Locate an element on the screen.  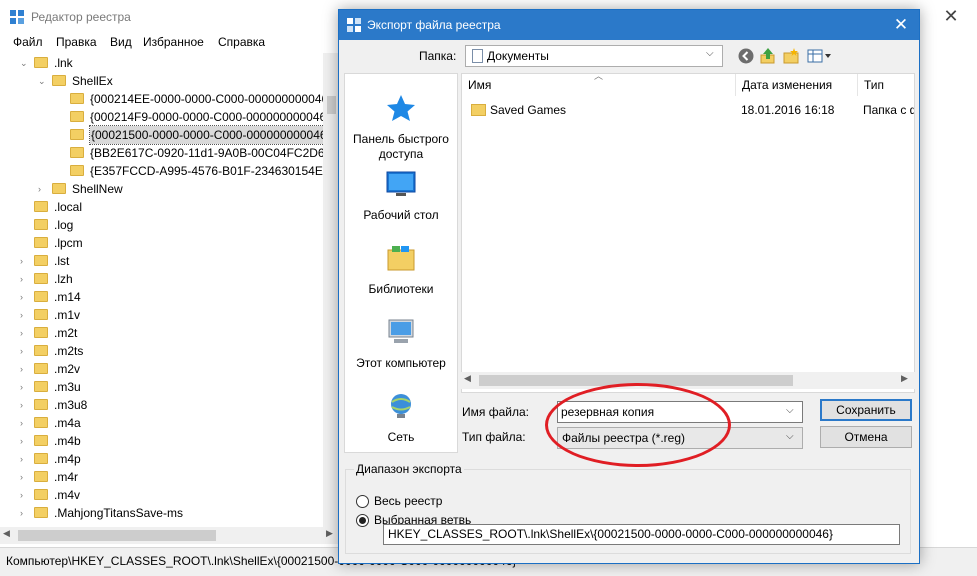
file-list-horizontal-scrollbar: ◀ ▶ is located at coordinates (688, 380).